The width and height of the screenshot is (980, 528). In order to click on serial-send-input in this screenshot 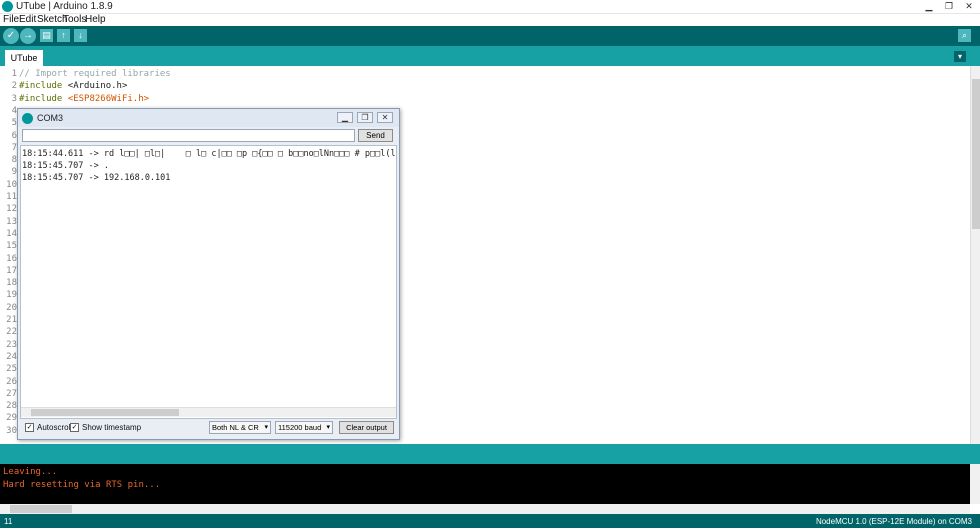, I will do `click(188, 135)`.